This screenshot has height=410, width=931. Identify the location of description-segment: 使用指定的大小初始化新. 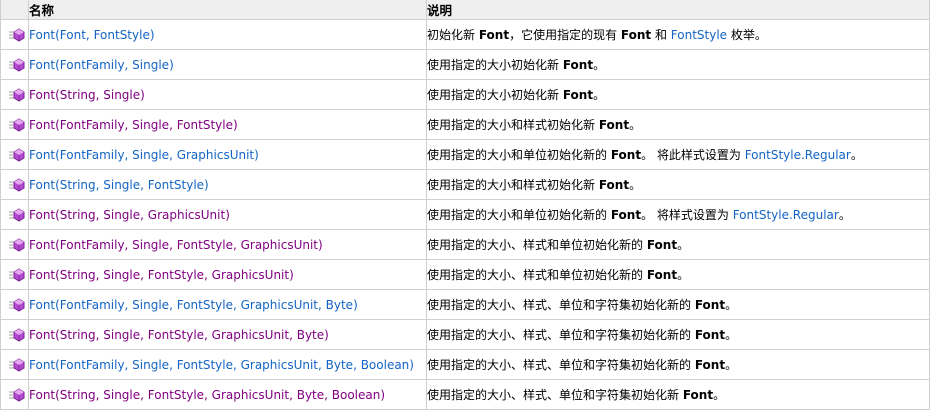
(495, 95).